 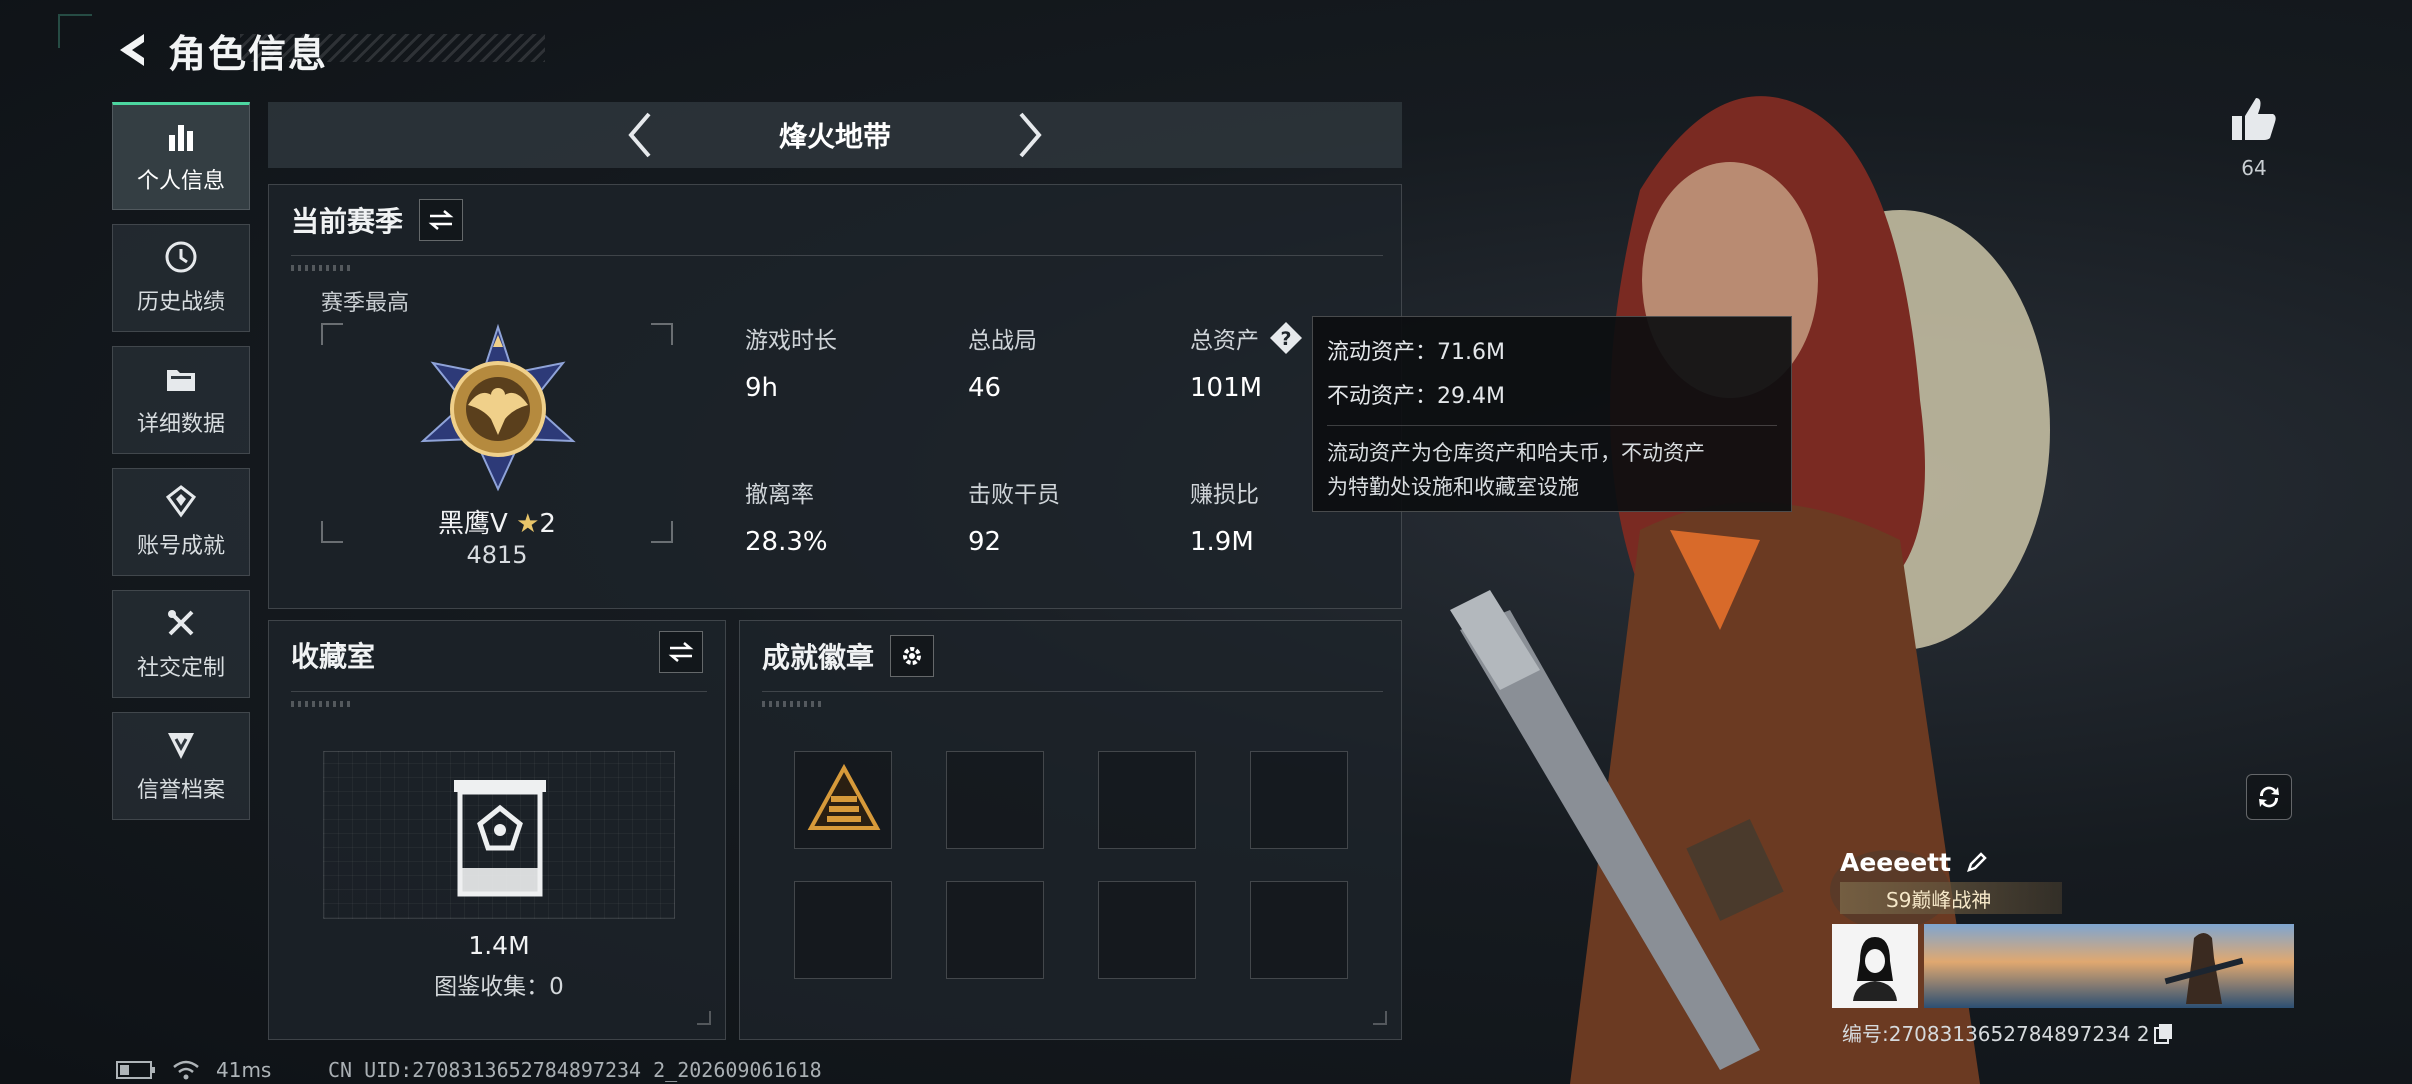 What do you see at coordinates (333, 656) in the screenshot?
I see `collection-title: 收藏室` at bounding box center [333, 656].